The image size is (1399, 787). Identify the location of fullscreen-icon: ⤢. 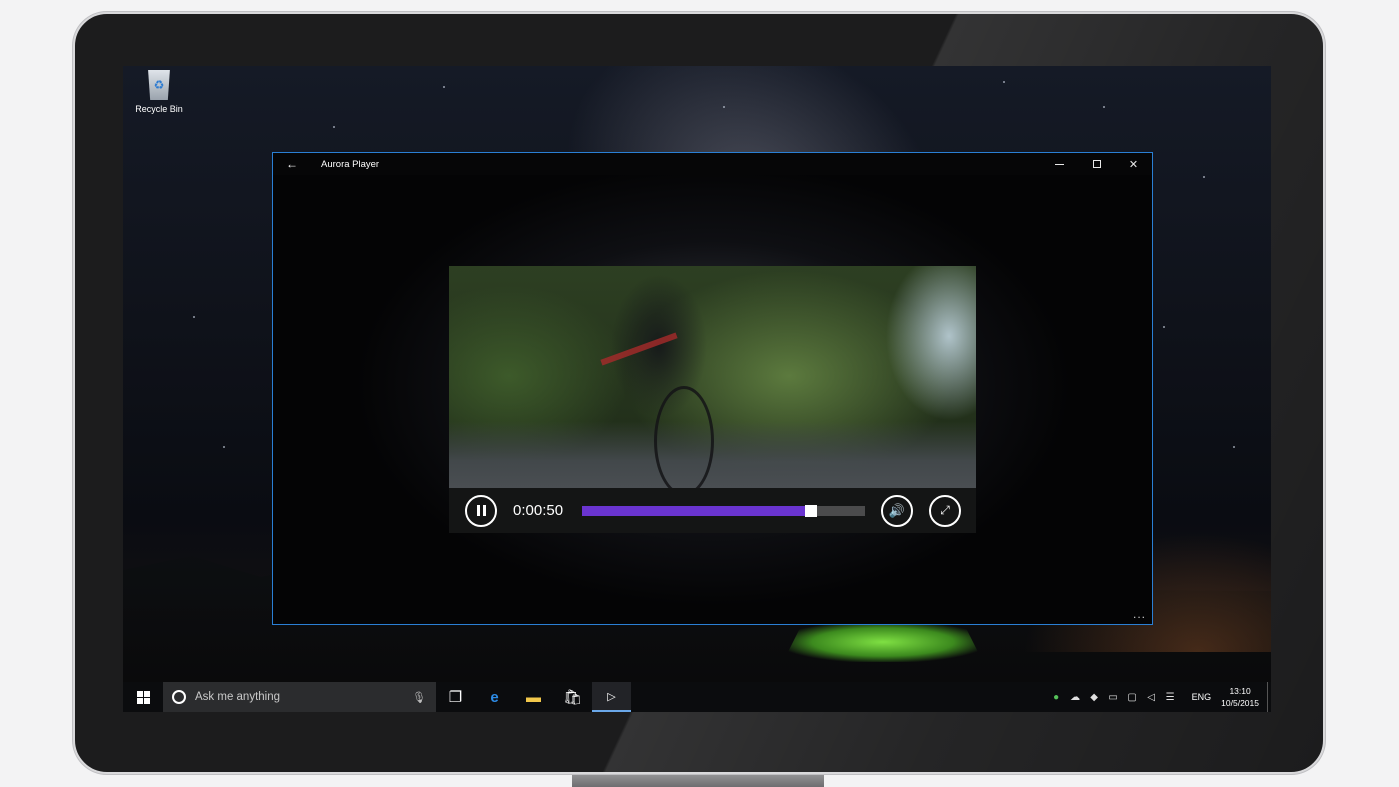
(945, 510).